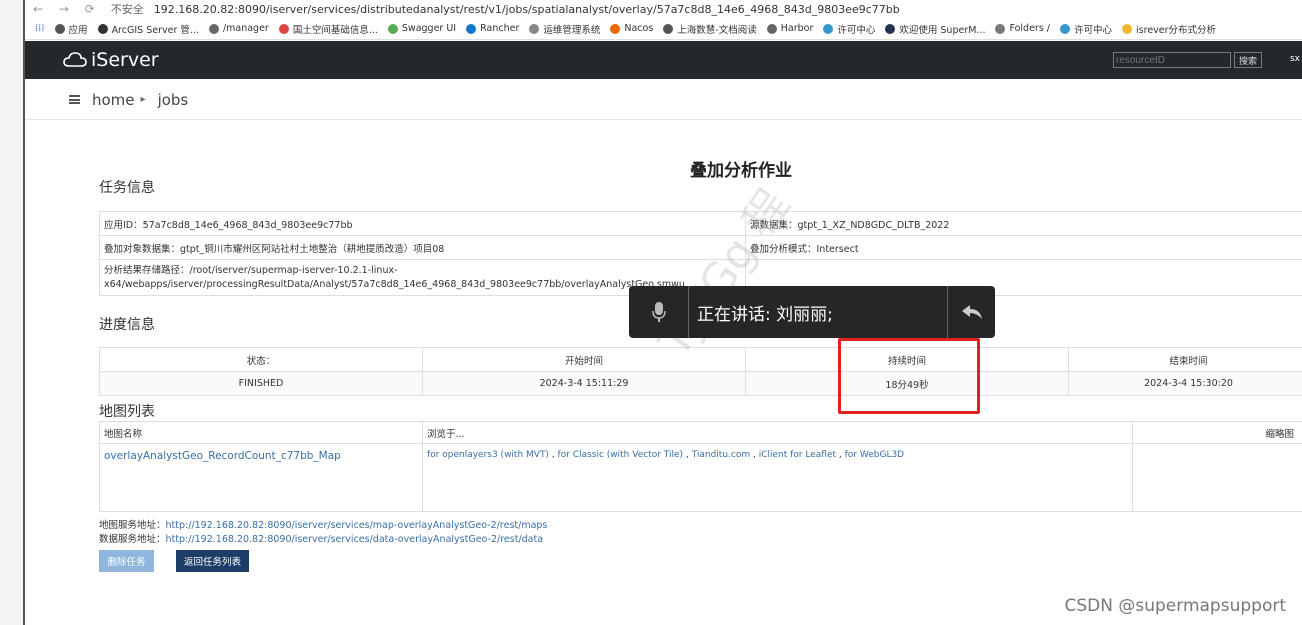 This screenshot has height=625, width=1302. Describe the element at coordinates (126, 561) in the screenshot. I see `delete-task-button: 删除任务` at that location.